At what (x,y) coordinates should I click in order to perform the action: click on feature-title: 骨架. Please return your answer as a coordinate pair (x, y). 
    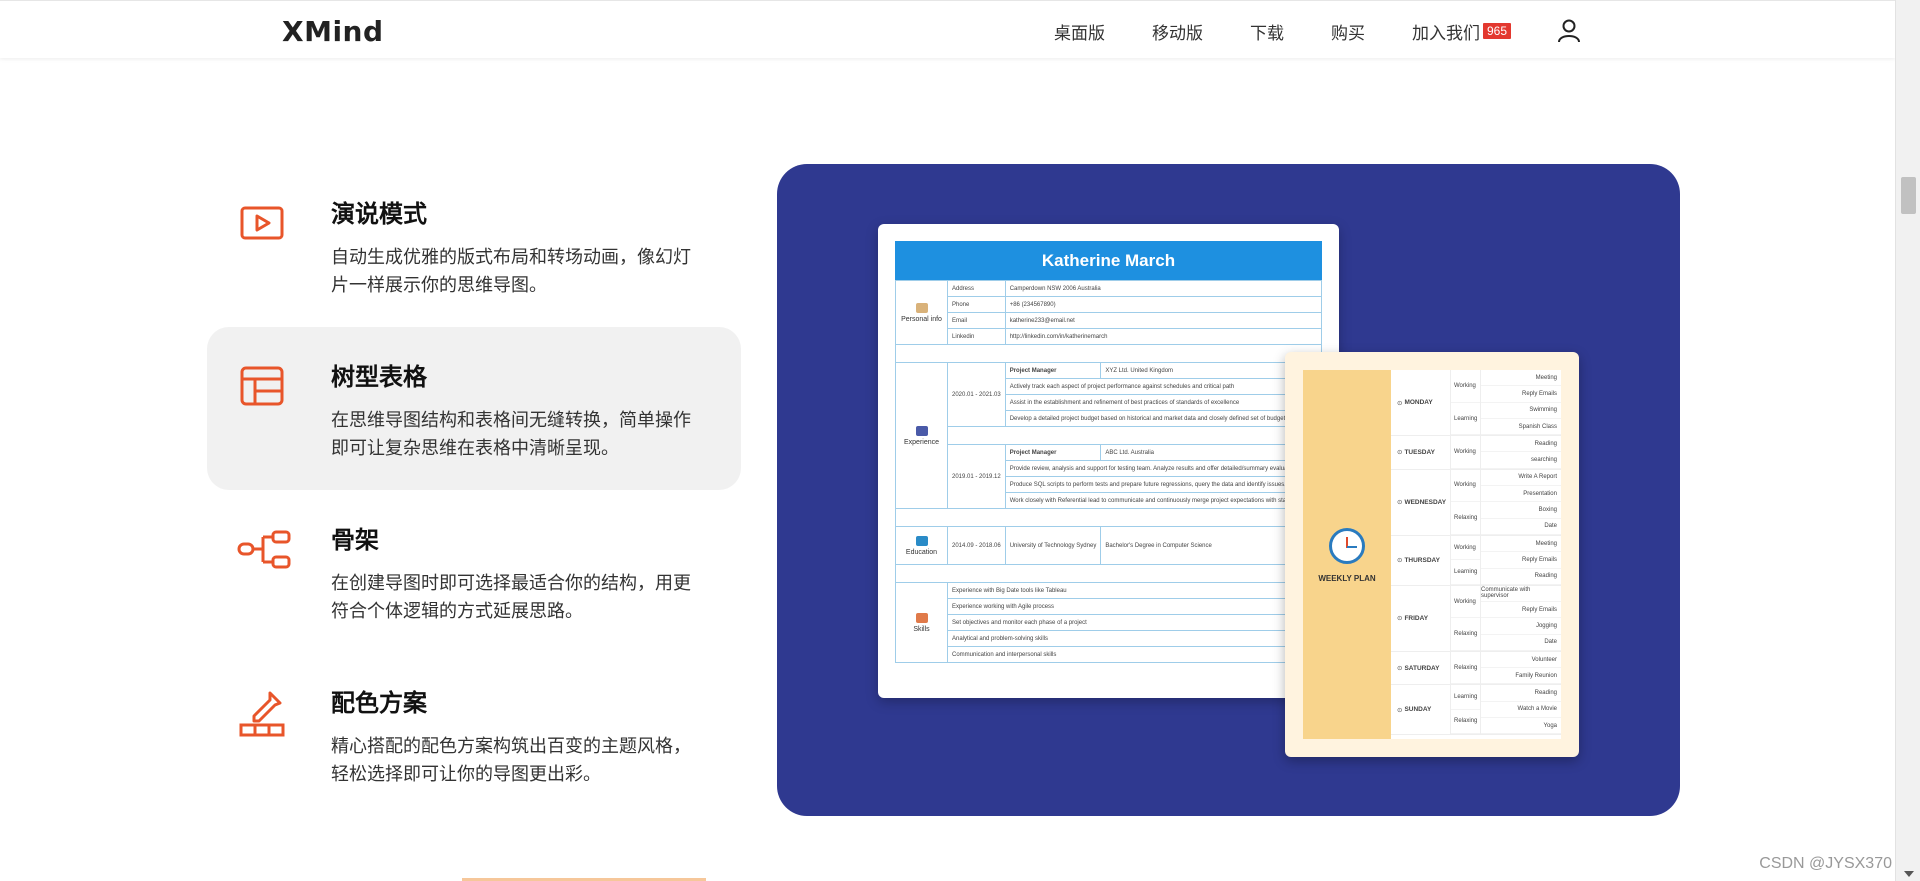
    Looking at the image, I should click on (355, 540).